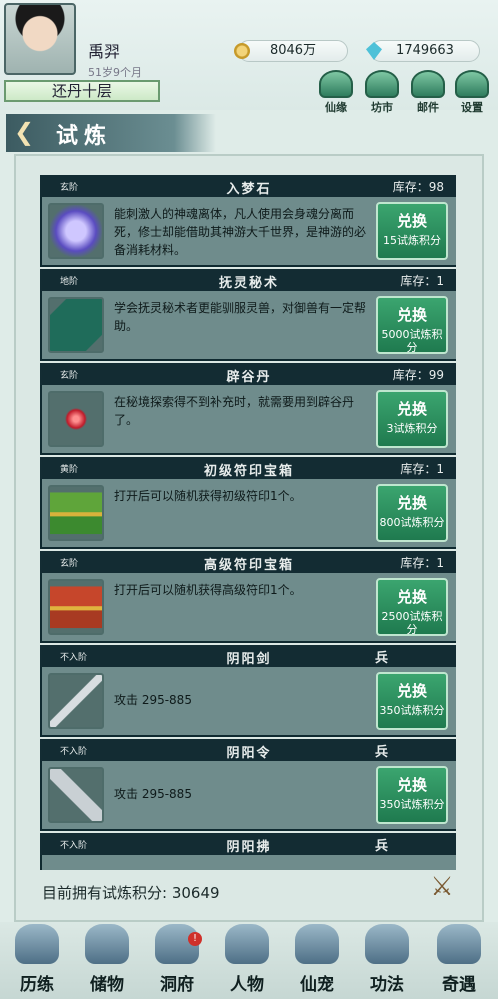  What do you see at coordinates (336, 84) in the screenshot?
I see `xianyuan-icon` at bounding box center [336, 84].